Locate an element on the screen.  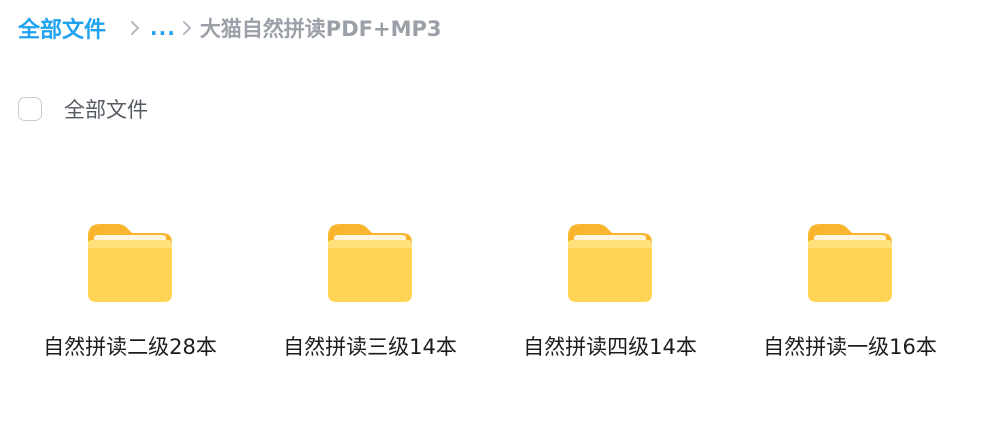
folder-item: 自然拼读一级16本 is located at coordinates (850, 288).